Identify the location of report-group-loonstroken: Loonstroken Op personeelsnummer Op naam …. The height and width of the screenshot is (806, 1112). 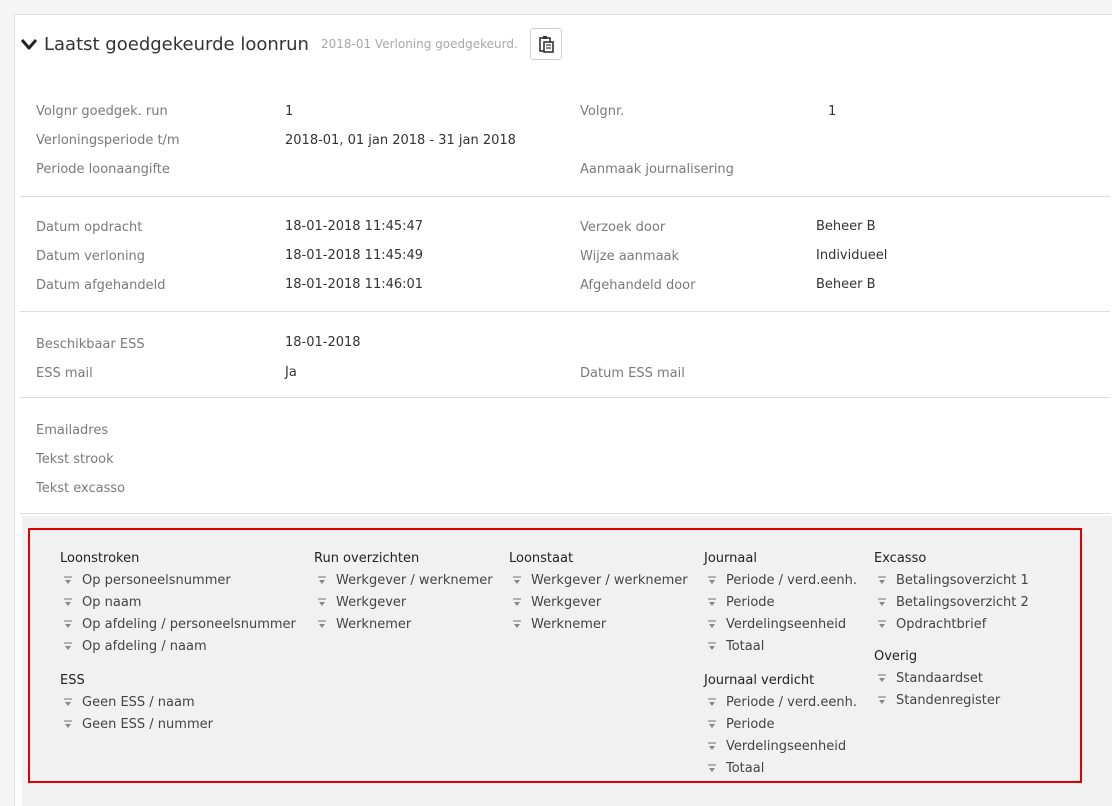
(178, 642).